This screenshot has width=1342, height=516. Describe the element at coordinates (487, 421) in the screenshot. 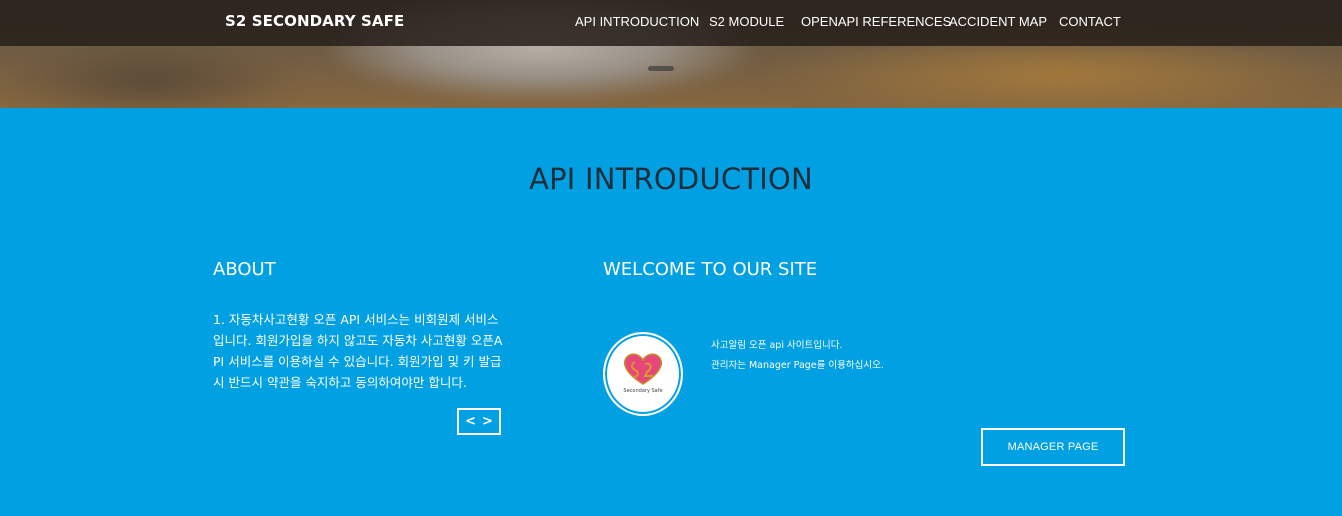

I see `chevron-right-icon: >` at that location.